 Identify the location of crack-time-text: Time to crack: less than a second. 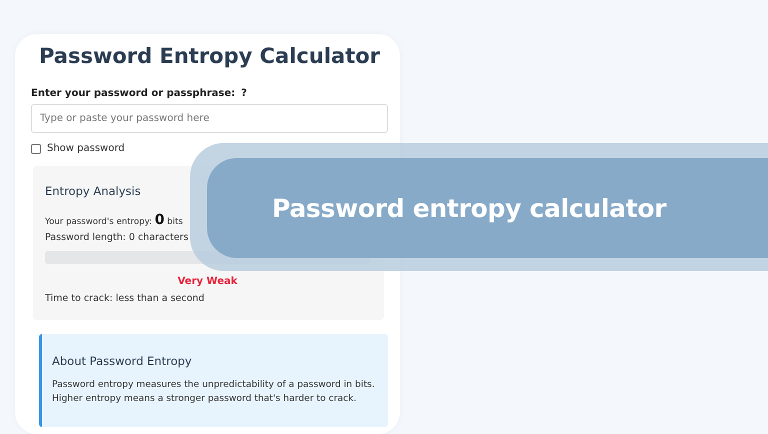
(125, 298).